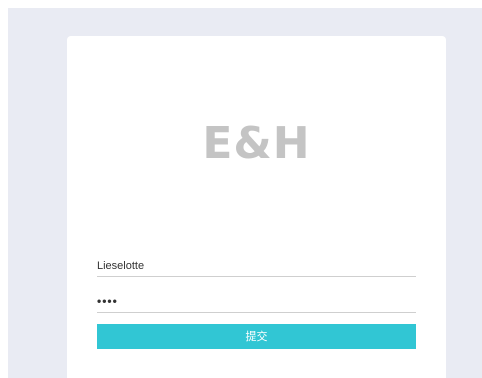  I want to click on password-field, so click(256, 302).